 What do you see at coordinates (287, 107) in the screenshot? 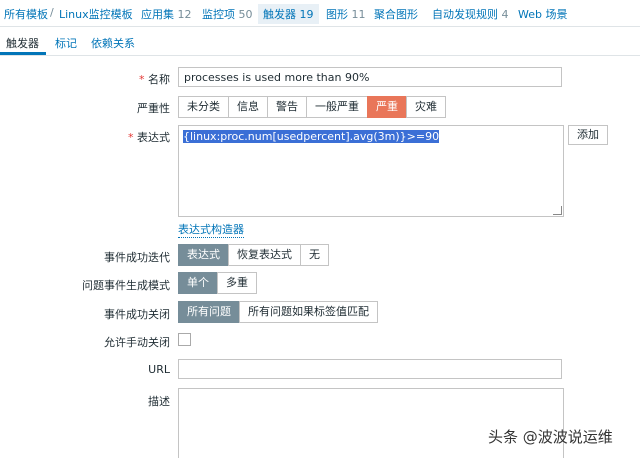
I see `severity-warning: 警告` at bounding box center [287, 107].